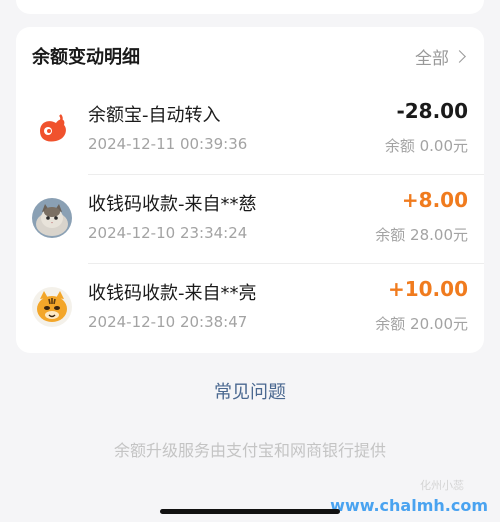 Image resolution: width=500 pixels, height=522 pixels. Describe the element at coordinates (442, 485) in the screenshot. I see `watermark-author: 化州小蕊` at that location.